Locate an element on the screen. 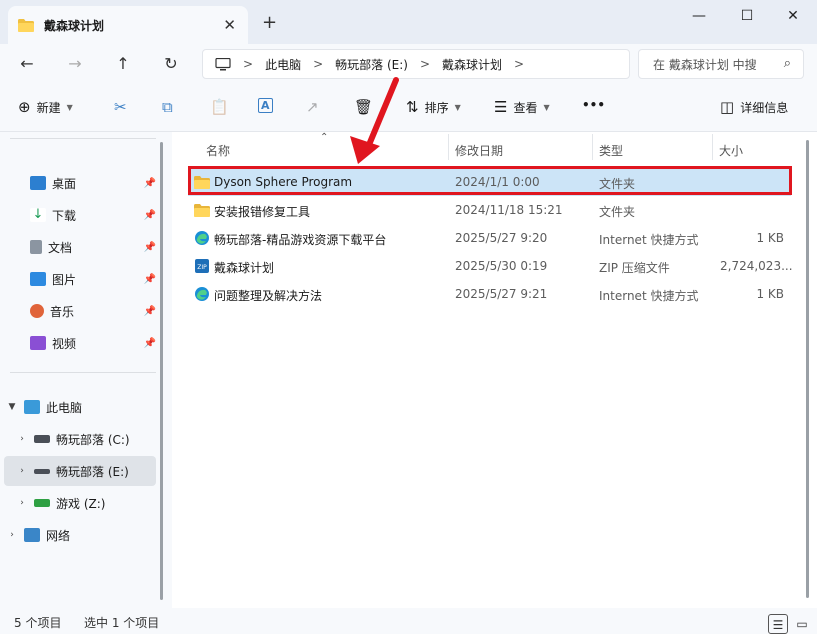  search-input: 在 戴森球计划 中搜 ⌕ is located at coordinates (721, 64).